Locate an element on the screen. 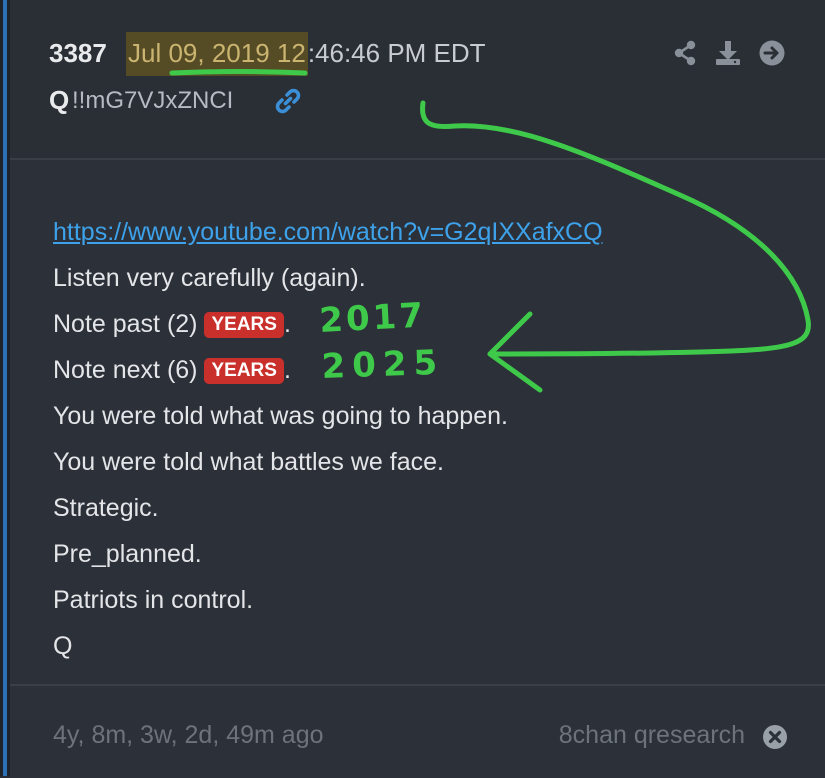  next-prefix: Note next (6) is located at coordinates (125, 370).